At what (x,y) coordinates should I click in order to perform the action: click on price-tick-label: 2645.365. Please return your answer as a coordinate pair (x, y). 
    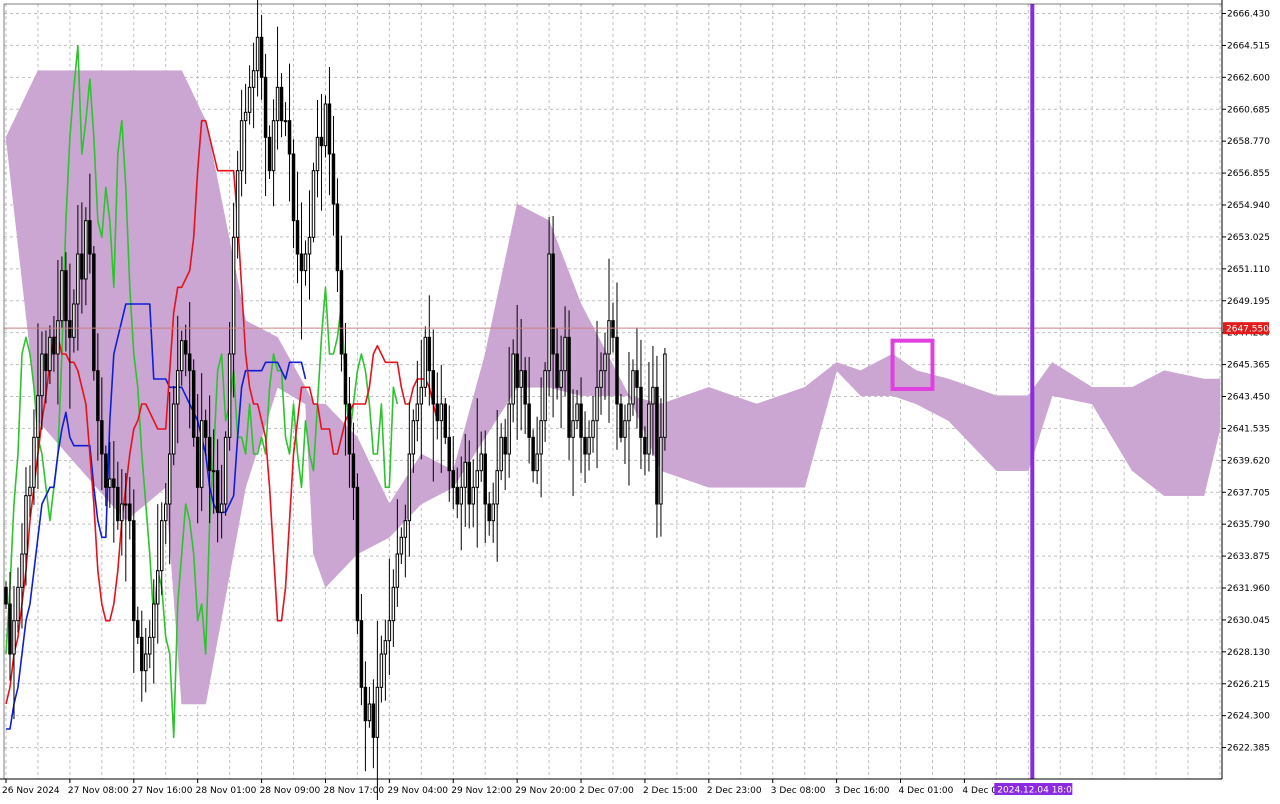
    Looking at the image, I should click on (1248, 366).